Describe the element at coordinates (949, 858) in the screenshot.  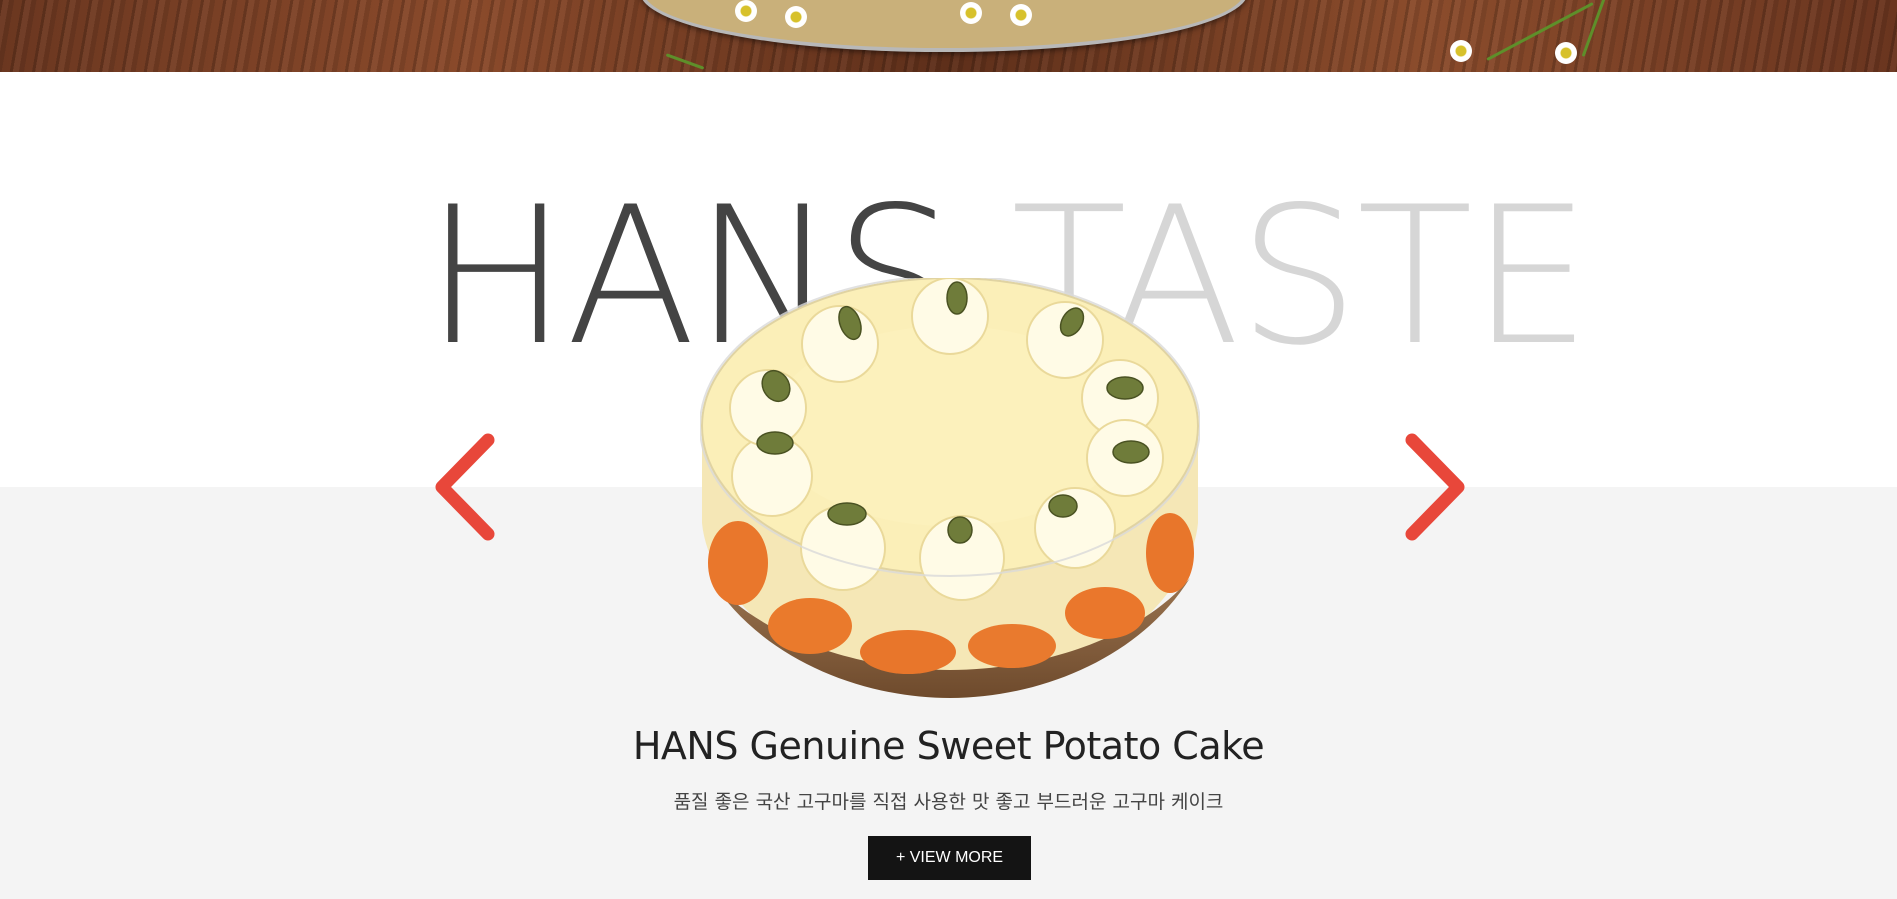
I see `view-more-button: + VIEW MORE` at that location.